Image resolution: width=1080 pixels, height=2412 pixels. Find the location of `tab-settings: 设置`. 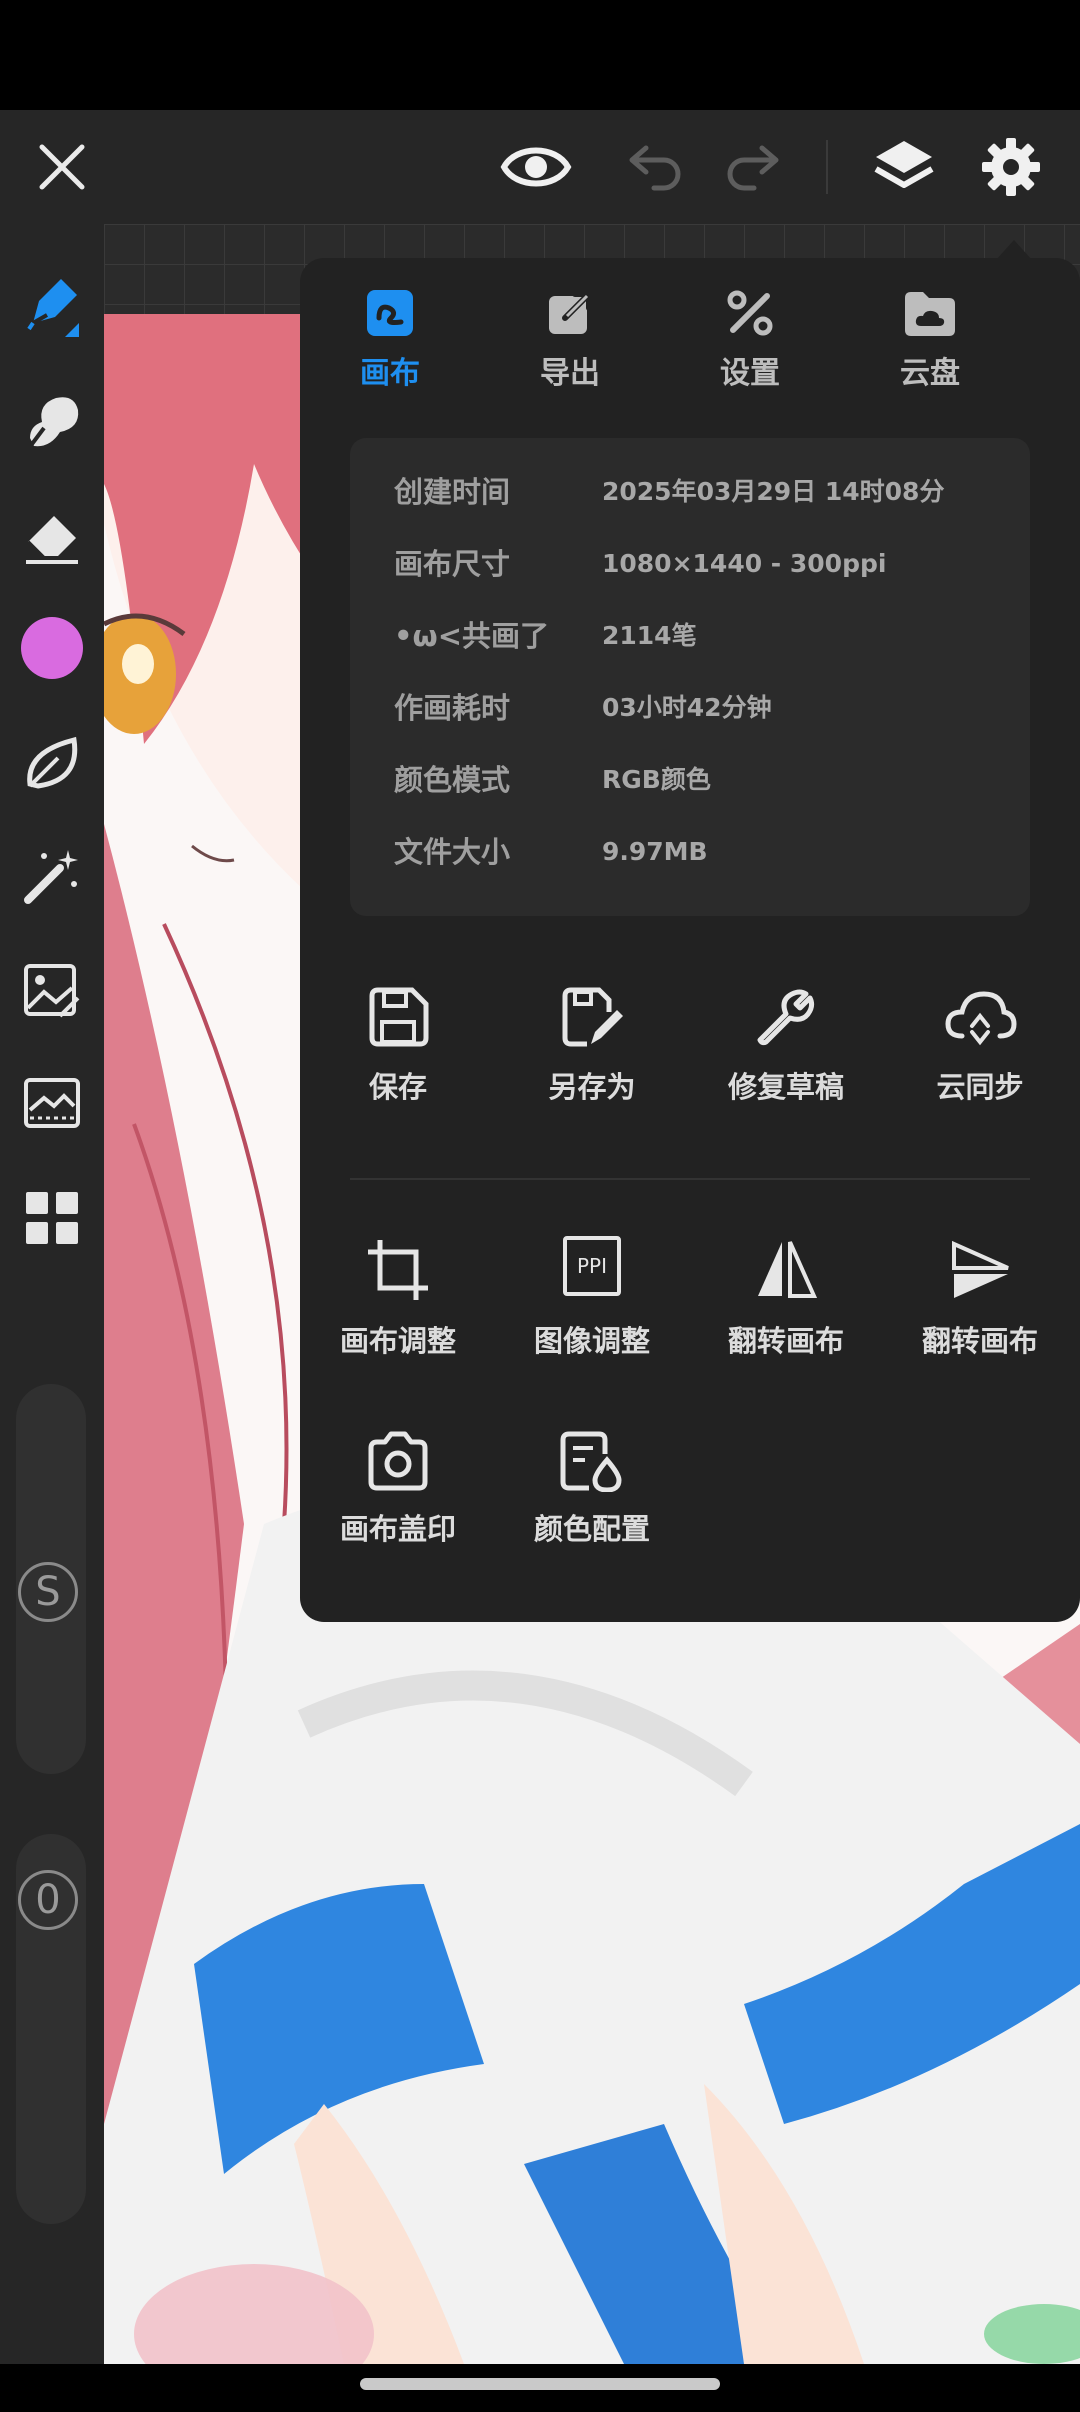

tab-settings: 设置 is located at coordinates (750, 340).